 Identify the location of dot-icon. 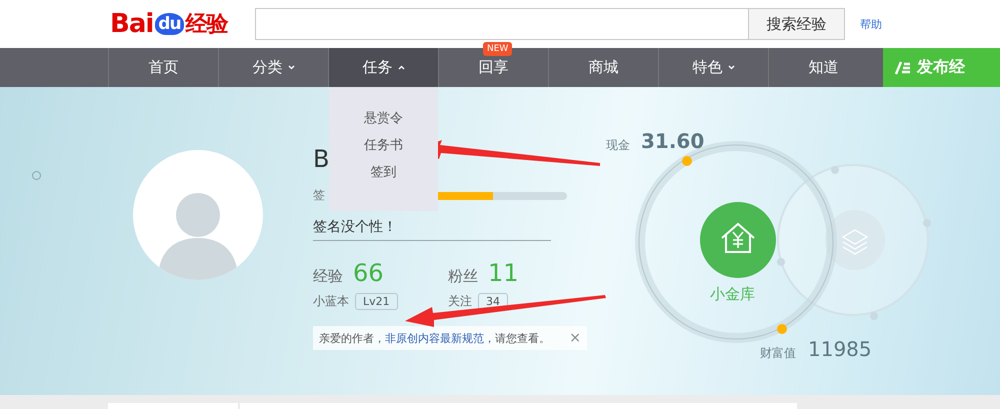
(36, 175).